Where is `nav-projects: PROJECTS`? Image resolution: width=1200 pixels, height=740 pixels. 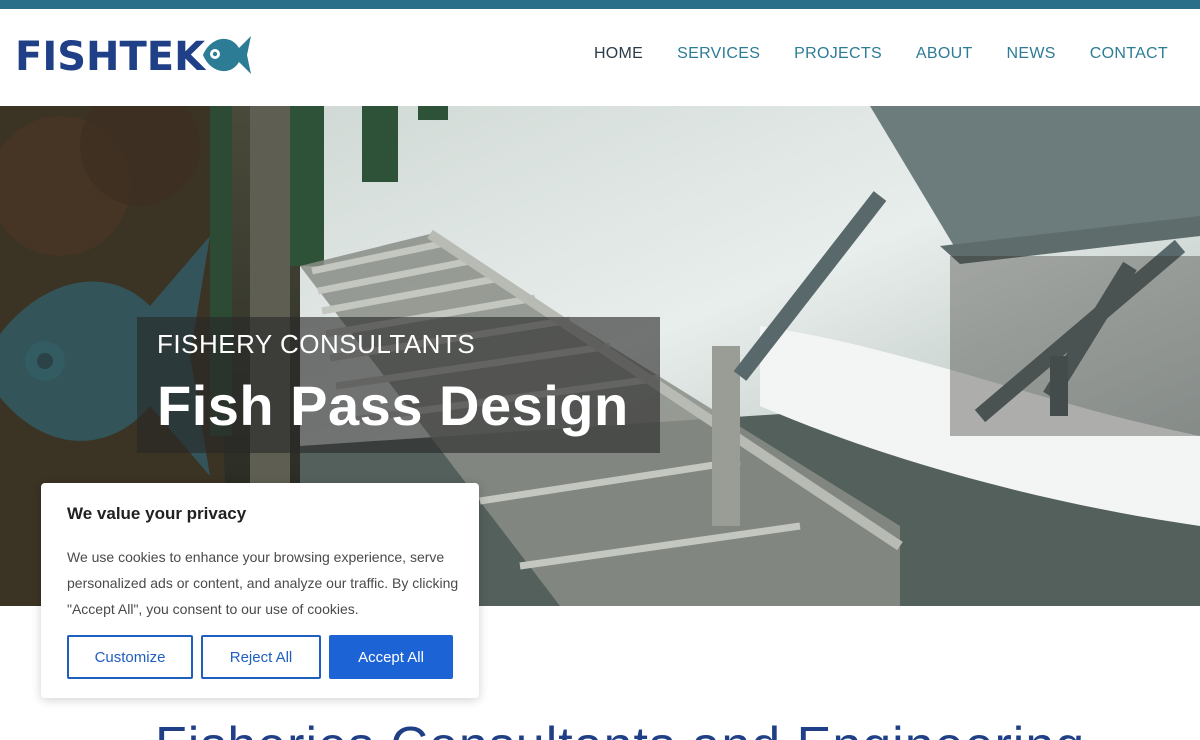
nav-projects: PROJECTS is located at coordinates (838, 54).